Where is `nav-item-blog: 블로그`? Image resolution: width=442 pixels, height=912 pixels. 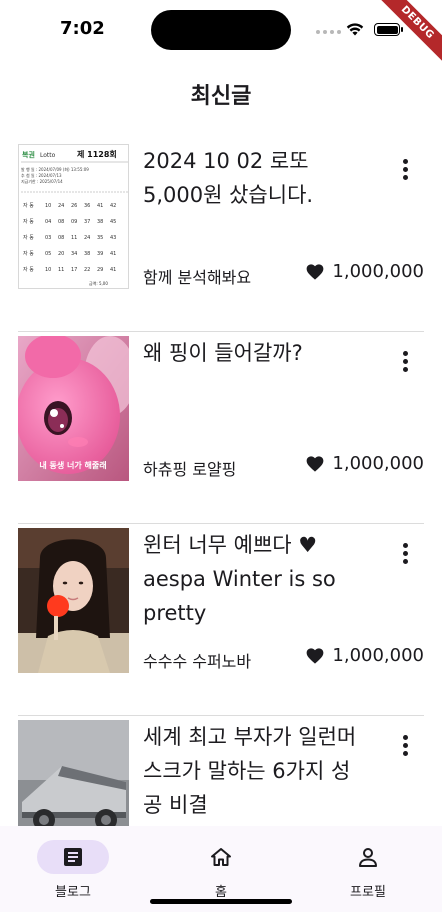 nav-item-blog: 블로그 is located at coordinates (73, 870).